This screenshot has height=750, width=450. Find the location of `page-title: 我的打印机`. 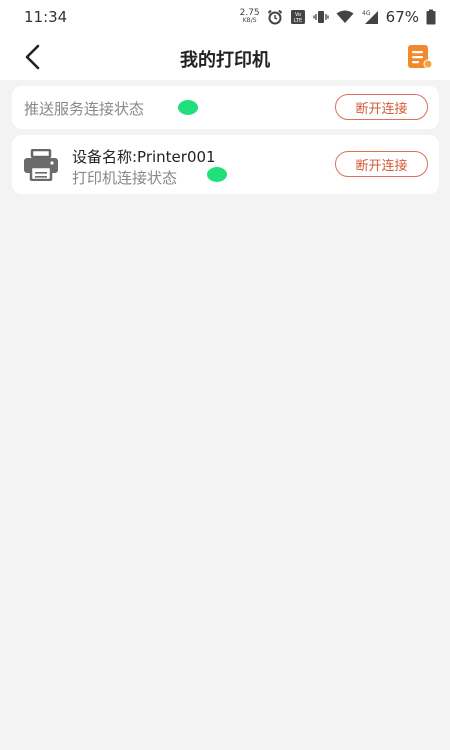

page-title: 我的打印机 is located at coordinates (225, 60).